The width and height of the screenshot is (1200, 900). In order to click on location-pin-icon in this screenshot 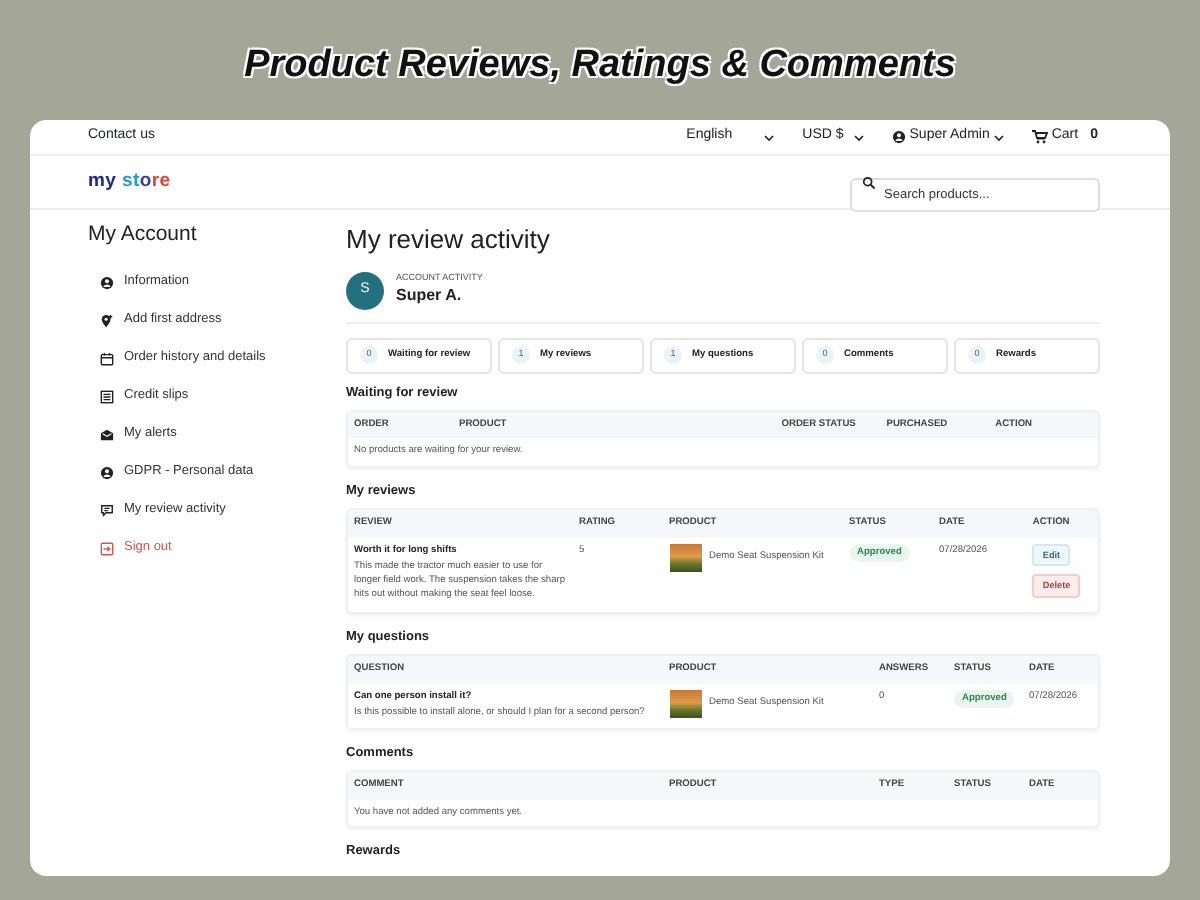, I will do `click(107, 320)`.